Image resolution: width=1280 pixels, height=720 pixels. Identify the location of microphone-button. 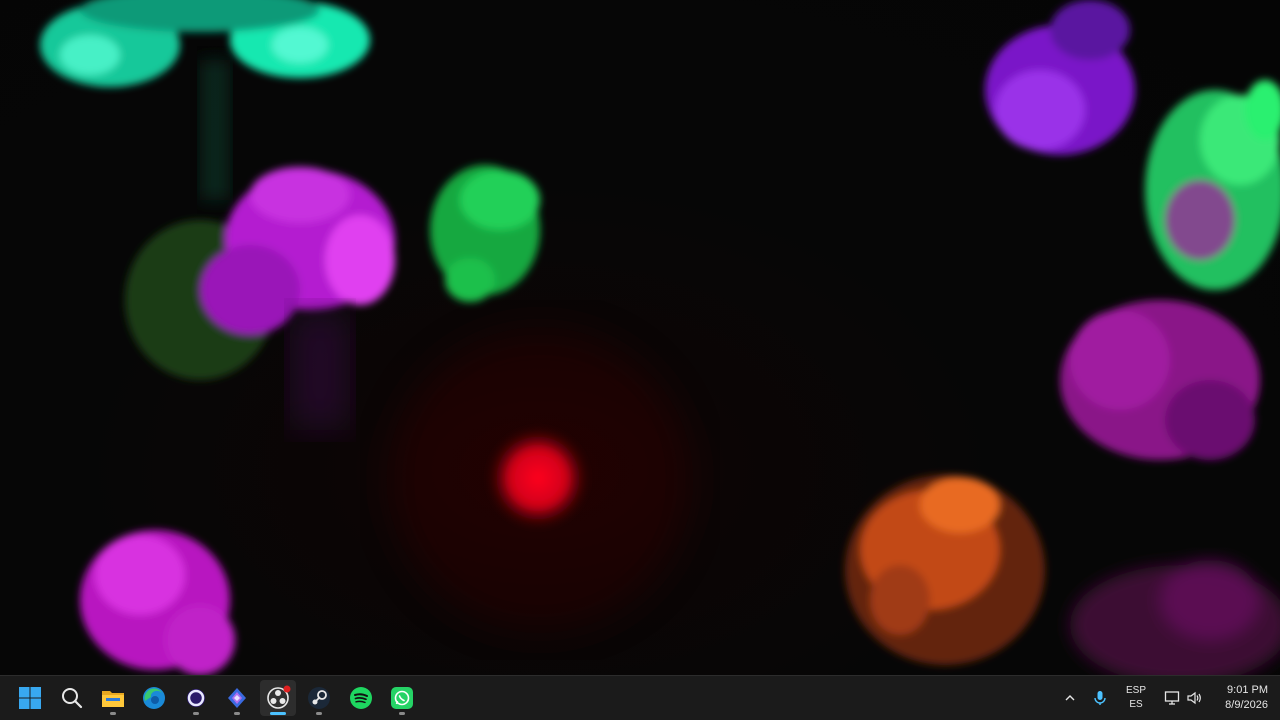
(1100, 698).